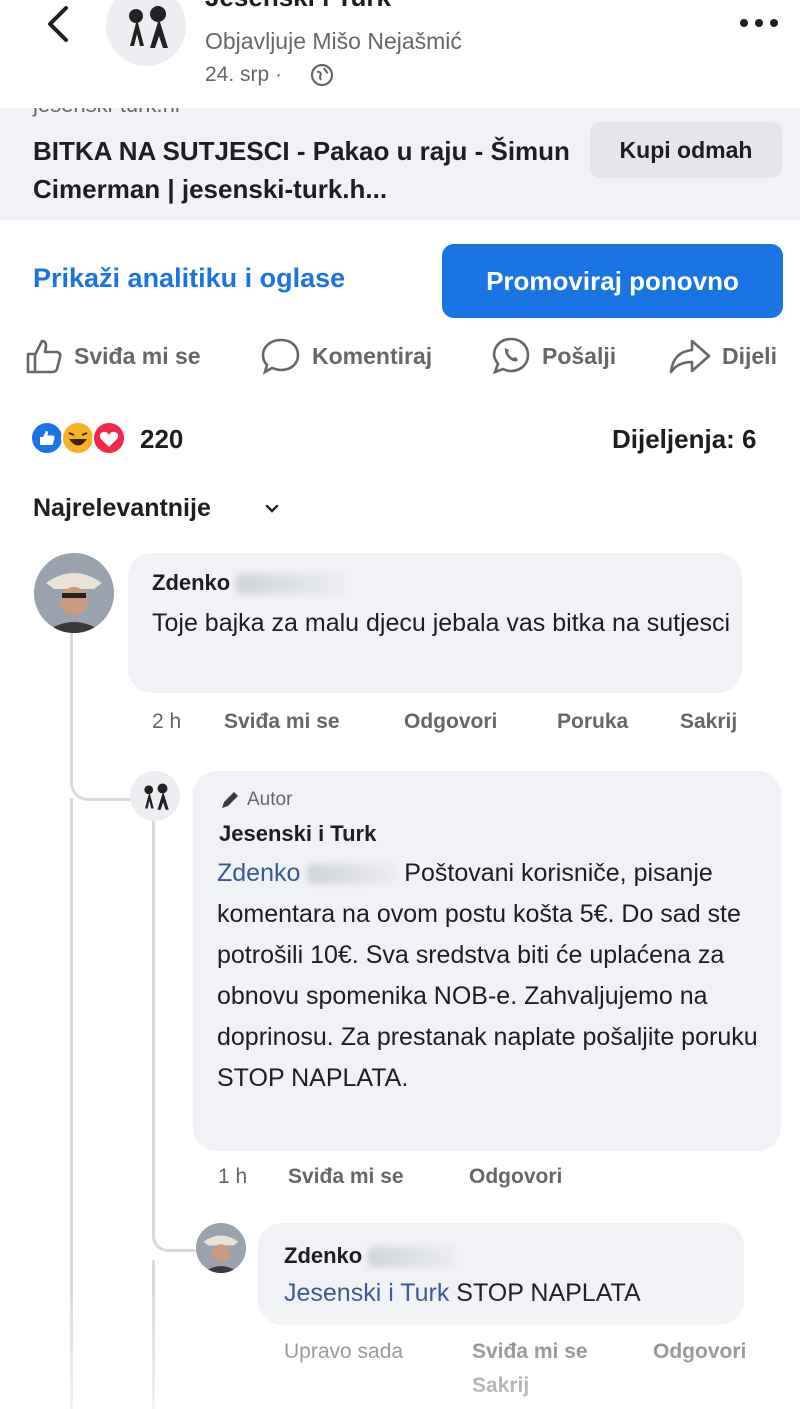 Image resolution: width=800 pixels, height=1409 pixels. Describe the element at coordinates (579, 355) in the screenshot. I see `send-label: Pošalji` at that location.